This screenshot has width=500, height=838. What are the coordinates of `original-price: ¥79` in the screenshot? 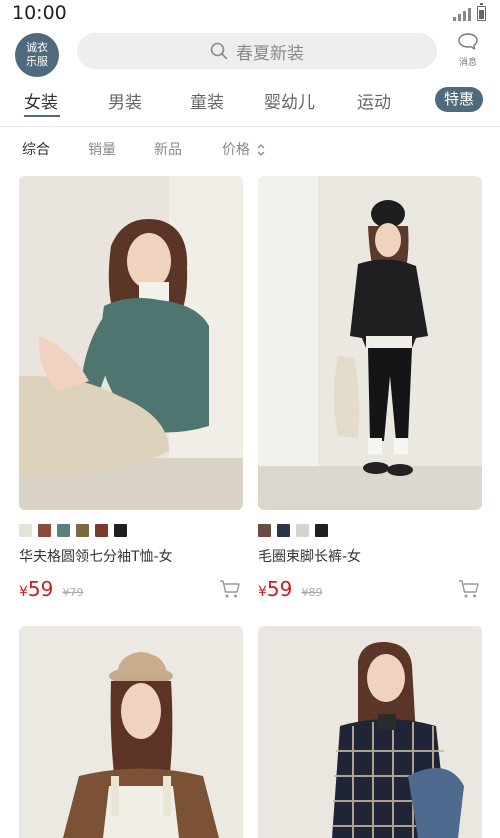 It's located at (73, 592).